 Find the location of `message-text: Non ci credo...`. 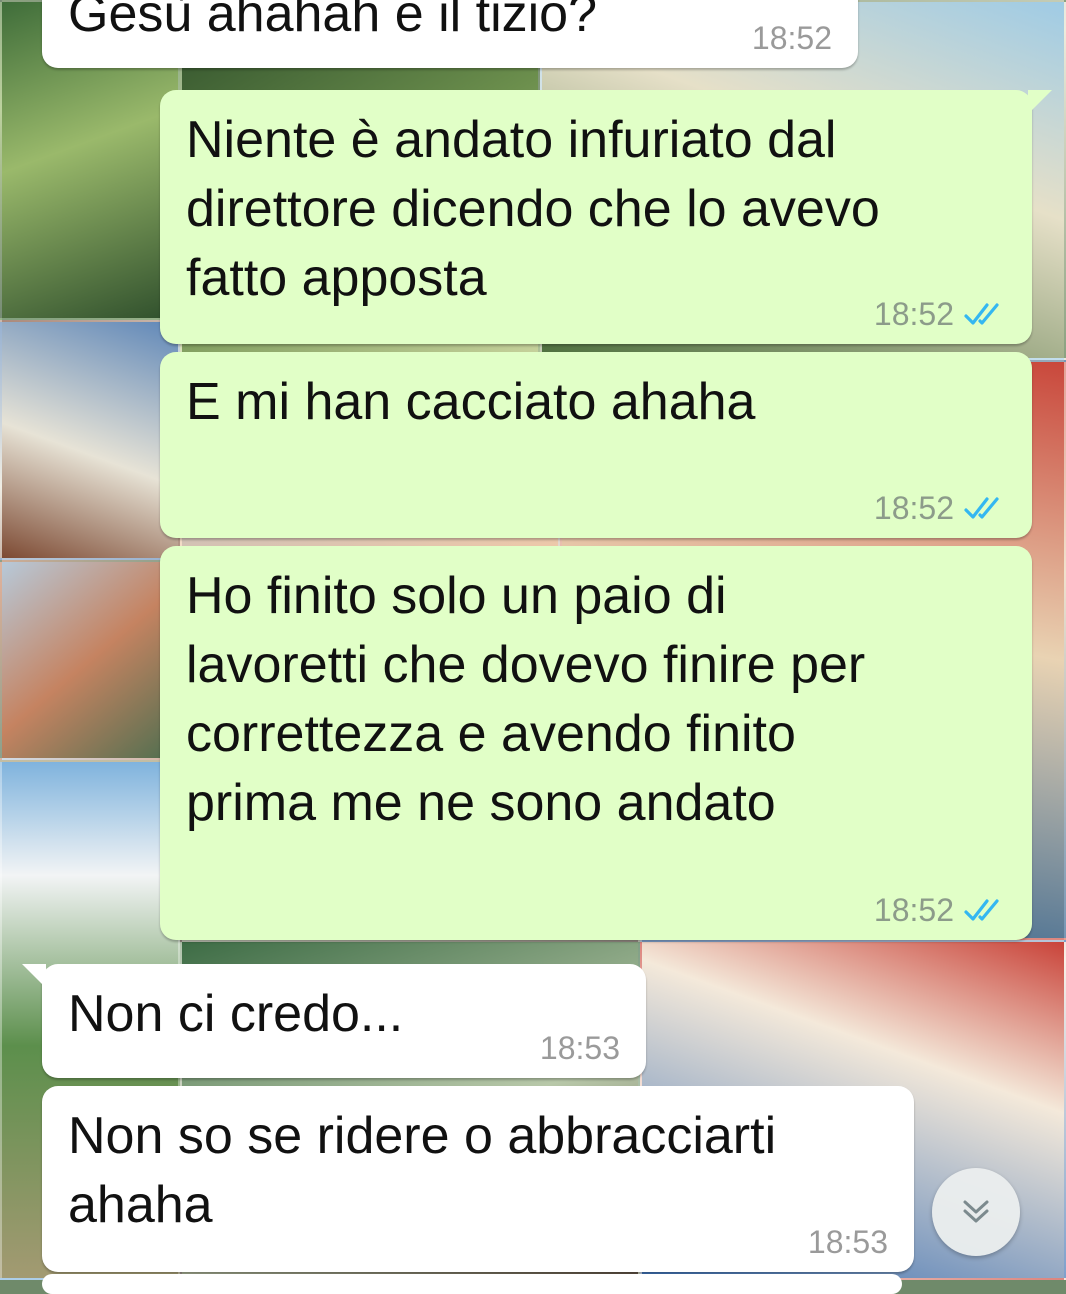

message-text: Non ci credo... is located at coordinates (236, 1014).